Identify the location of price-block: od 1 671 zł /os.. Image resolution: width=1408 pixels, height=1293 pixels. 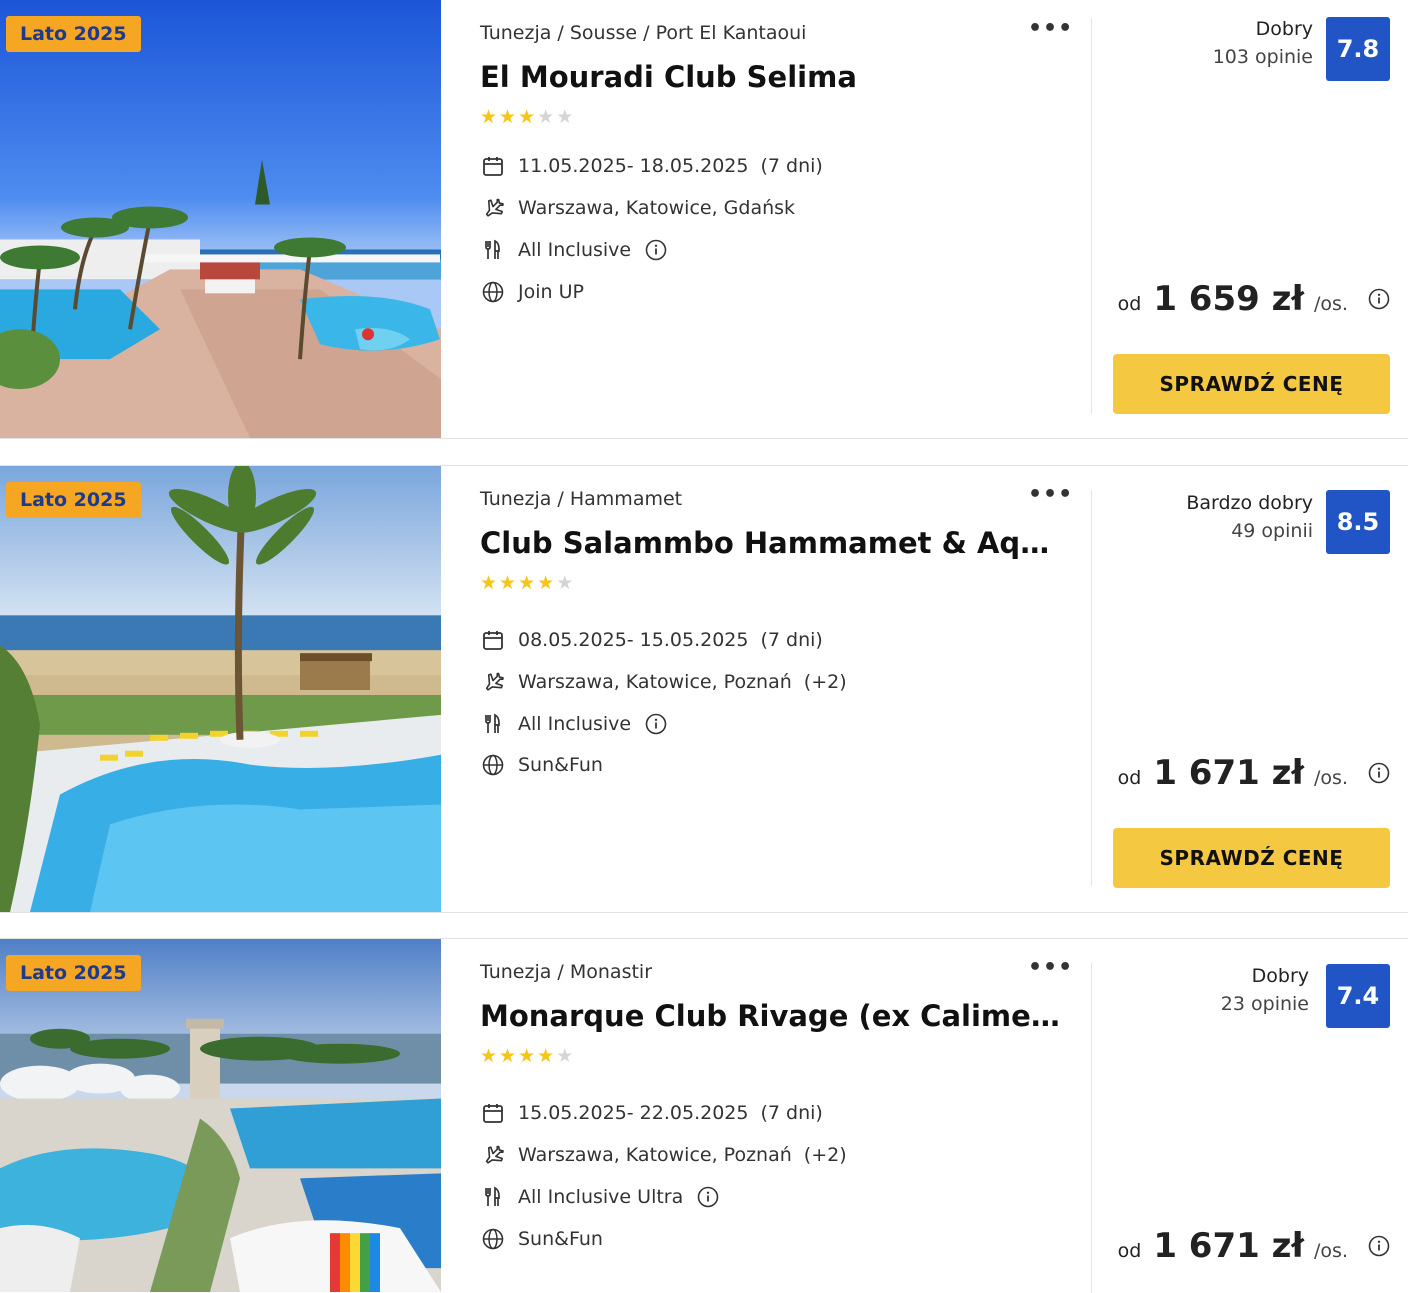
(1254, 773).